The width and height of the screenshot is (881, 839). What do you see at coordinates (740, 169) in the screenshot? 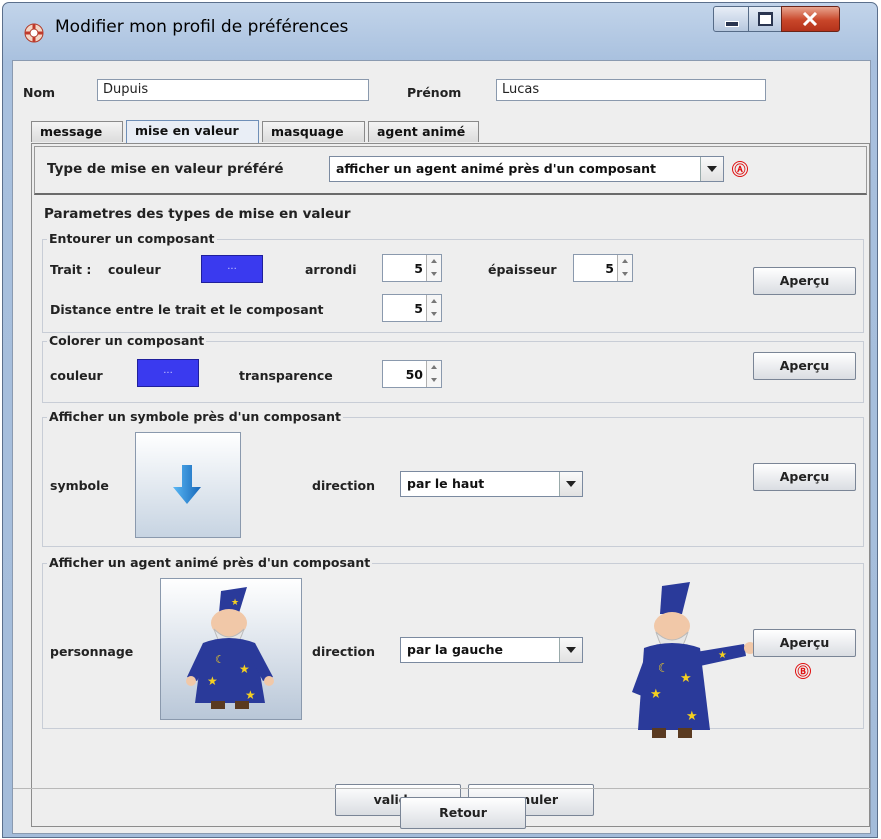
I see `marker-a: Ⓐ` at bounding box center [740, 169].